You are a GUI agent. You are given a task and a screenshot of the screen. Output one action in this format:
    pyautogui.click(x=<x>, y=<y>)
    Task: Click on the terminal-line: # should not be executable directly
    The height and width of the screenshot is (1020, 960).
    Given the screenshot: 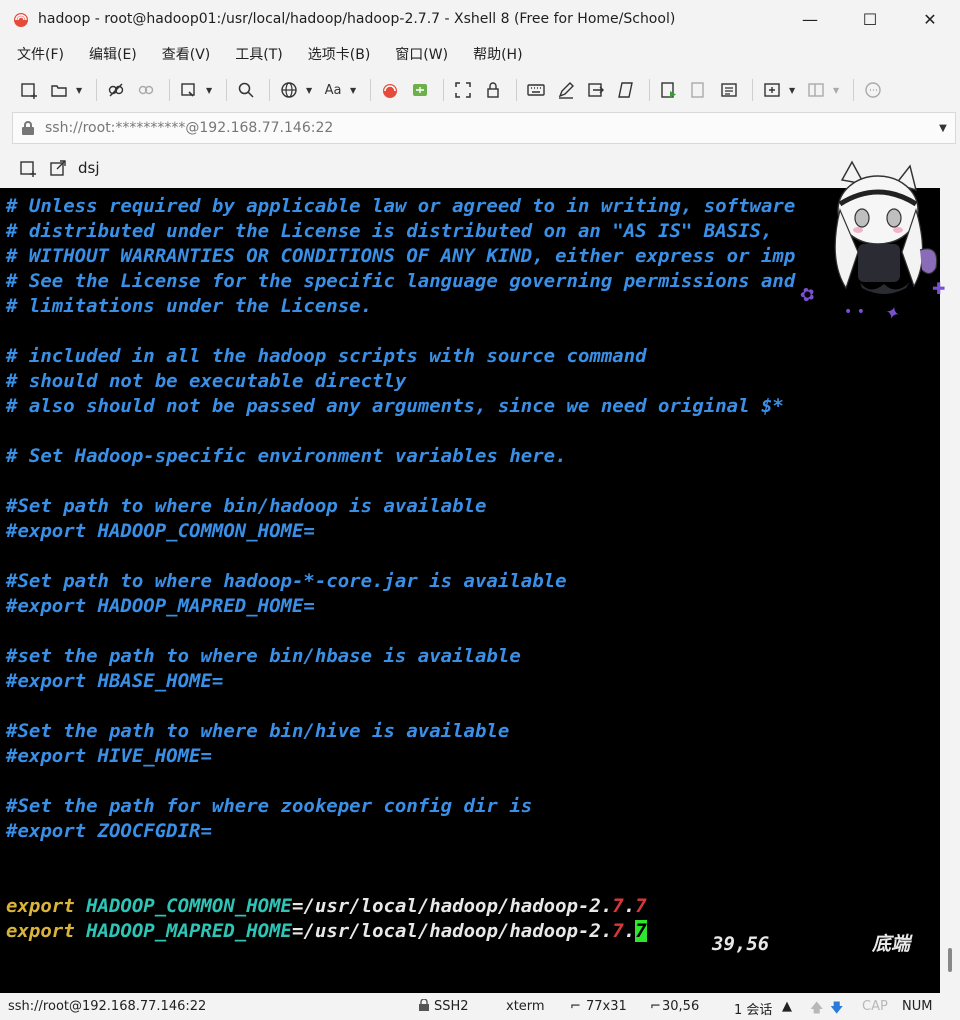 What is the action you would take?
    pyautogui.click(x=400, y=381)
    